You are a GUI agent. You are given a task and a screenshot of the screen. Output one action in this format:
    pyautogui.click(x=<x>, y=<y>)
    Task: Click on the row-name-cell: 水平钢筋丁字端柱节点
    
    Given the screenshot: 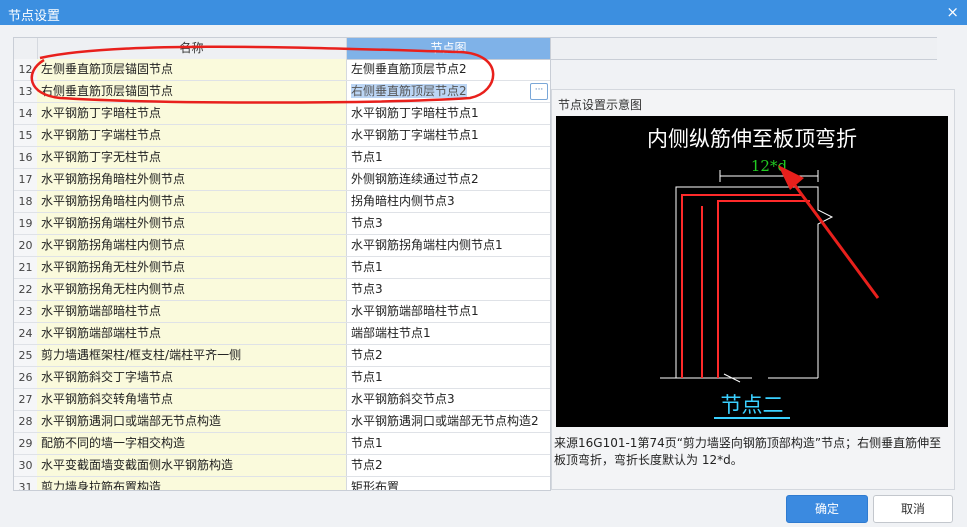 What is the action you would take?
    pyautogui.click(x=192, y=135)
    